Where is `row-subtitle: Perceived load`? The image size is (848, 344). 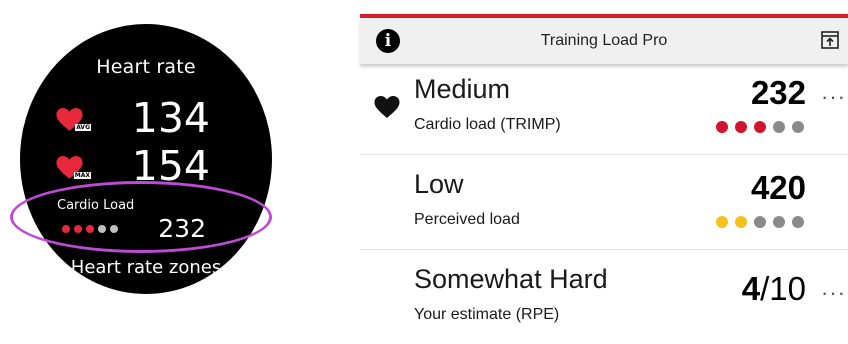 row-subtitle: Perceived load is located at coordinates (467, 219).